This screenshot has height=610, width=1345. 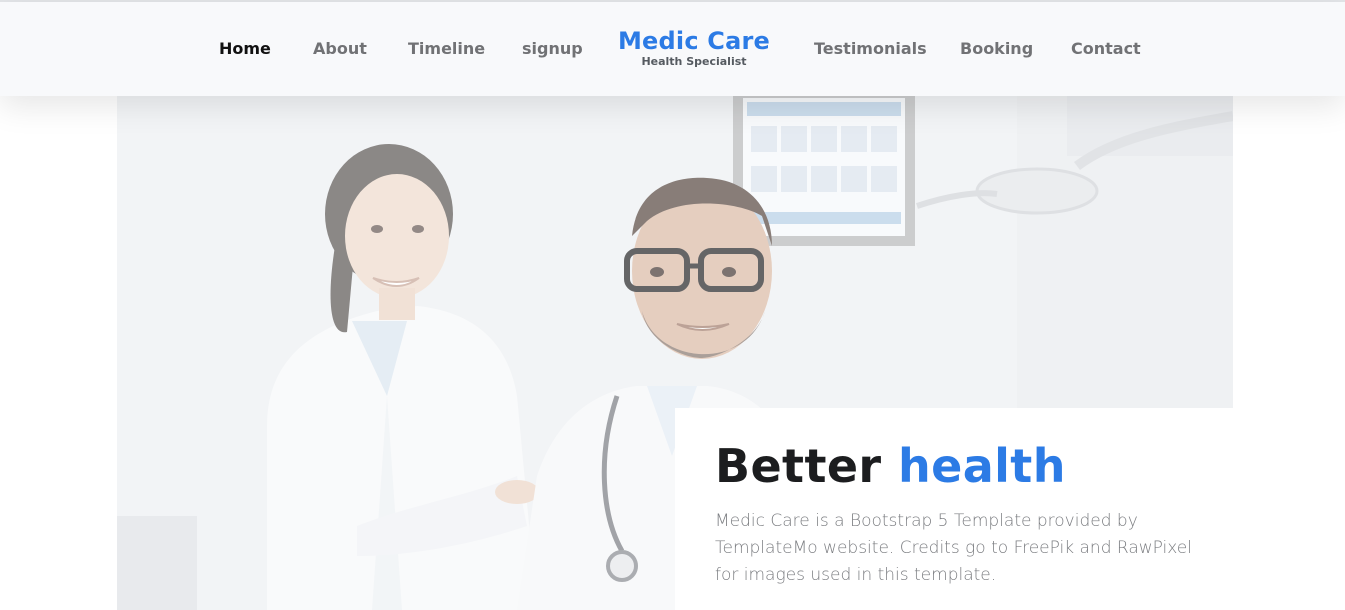 What do you see at coordinates (856, 575) in the screenshot?
I see `hero-description-line: for images used in this template.` at bounding box center [856, 575].